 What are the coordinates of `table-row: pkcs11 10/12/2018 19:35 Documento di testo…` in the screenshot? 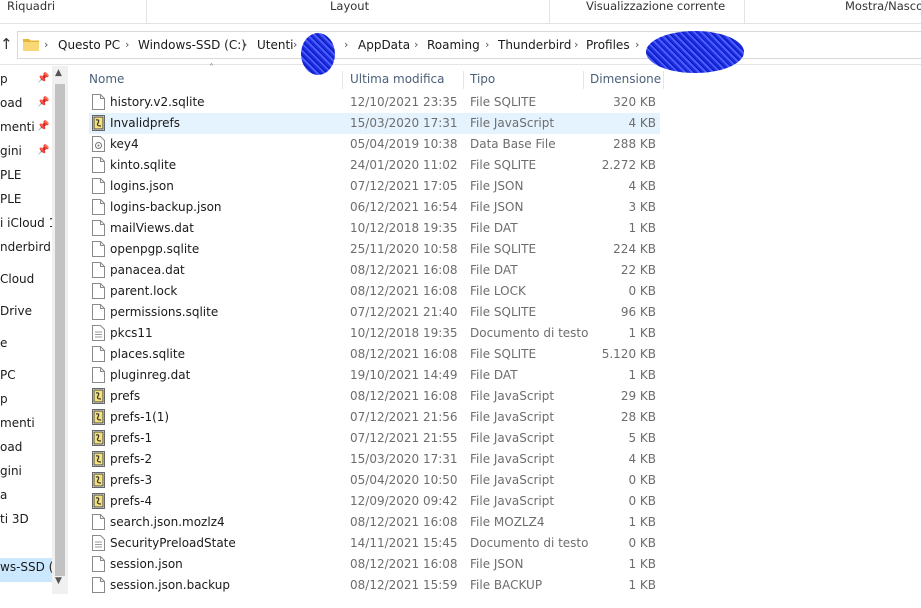 It's located at (374, 333).